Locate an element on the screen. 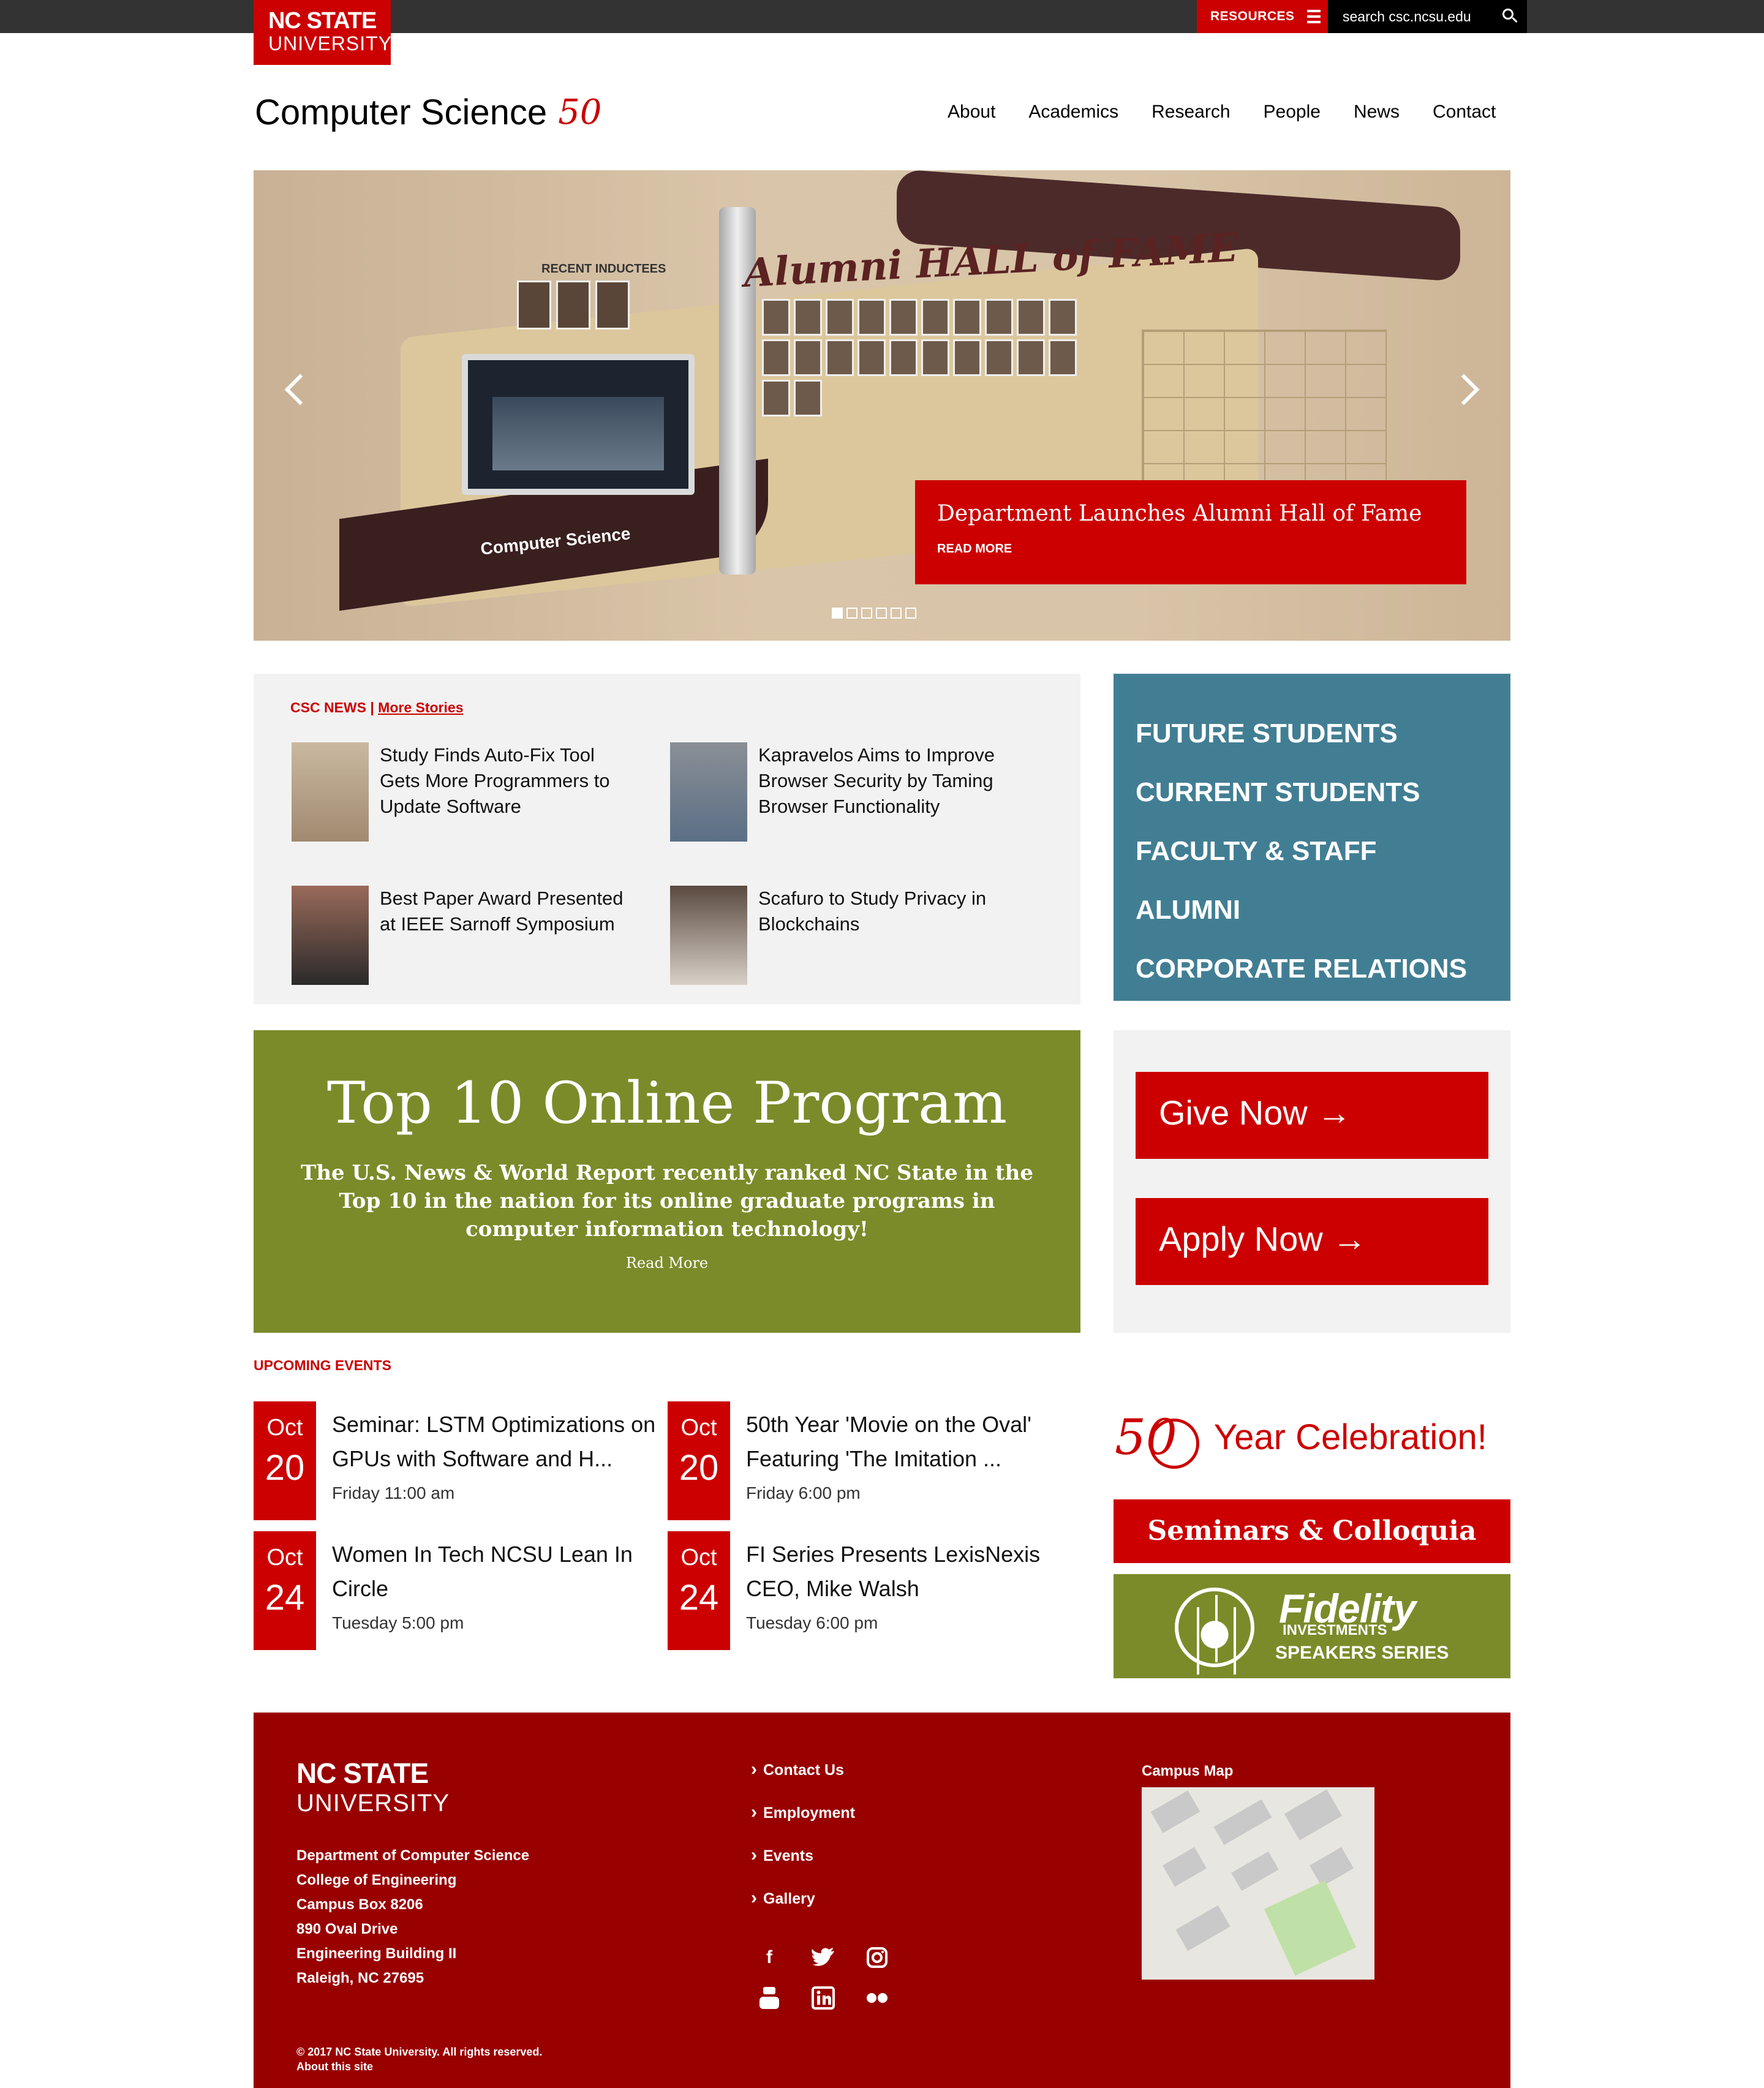  nav-academics: Academics is located at coordinates (1074, 112).